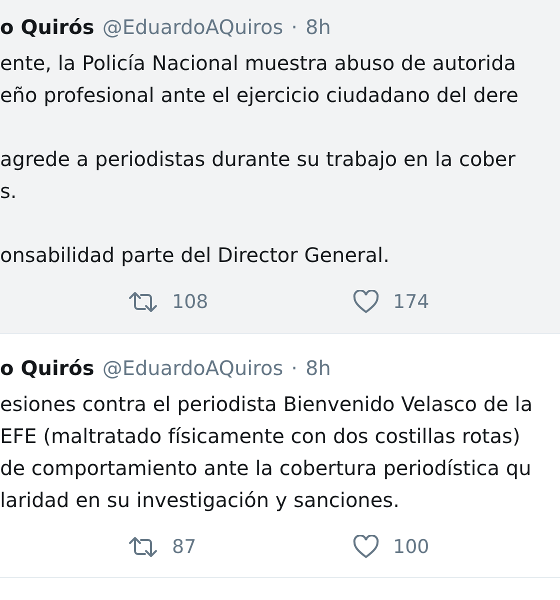 The height and width of the screenshot is (600, 560). Describe the element at coordinates (184, 547) in the screenshot. I see `retweet-count: 87` at that location.